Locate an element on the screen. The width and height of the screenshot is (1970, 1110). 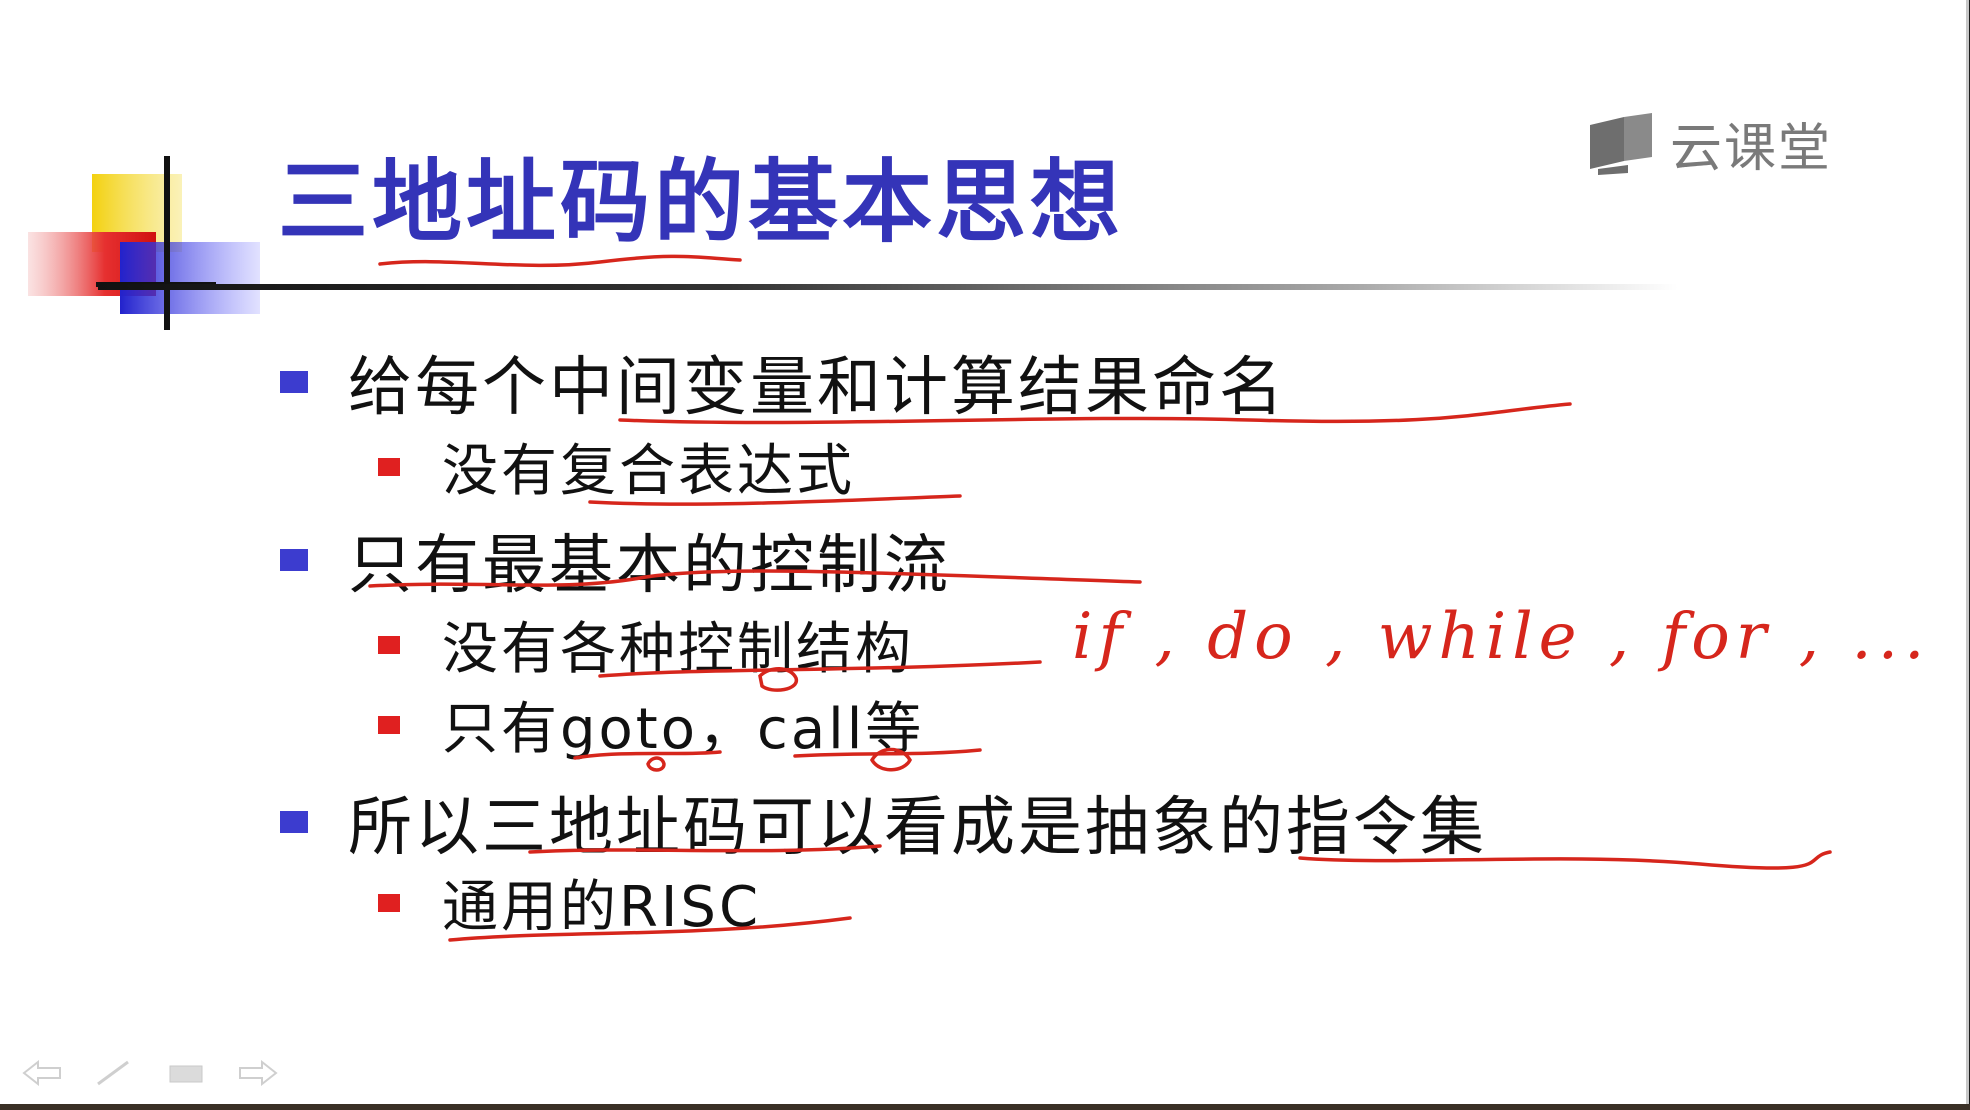
bullet-2-sub-1: 没有各种控制结构 is located at coordinates (646, 644).